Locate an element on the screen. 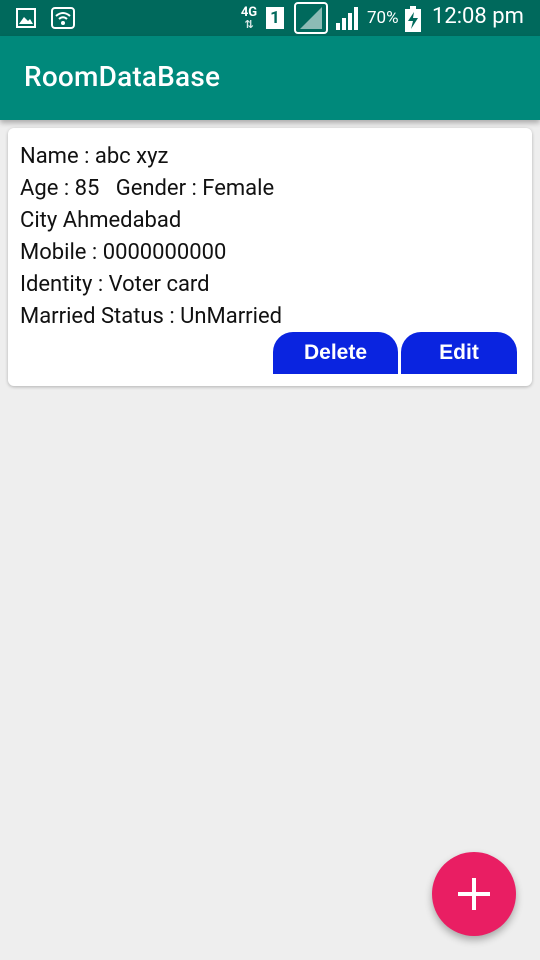  sim-icon: 1 is located at coordinates (275, 18).